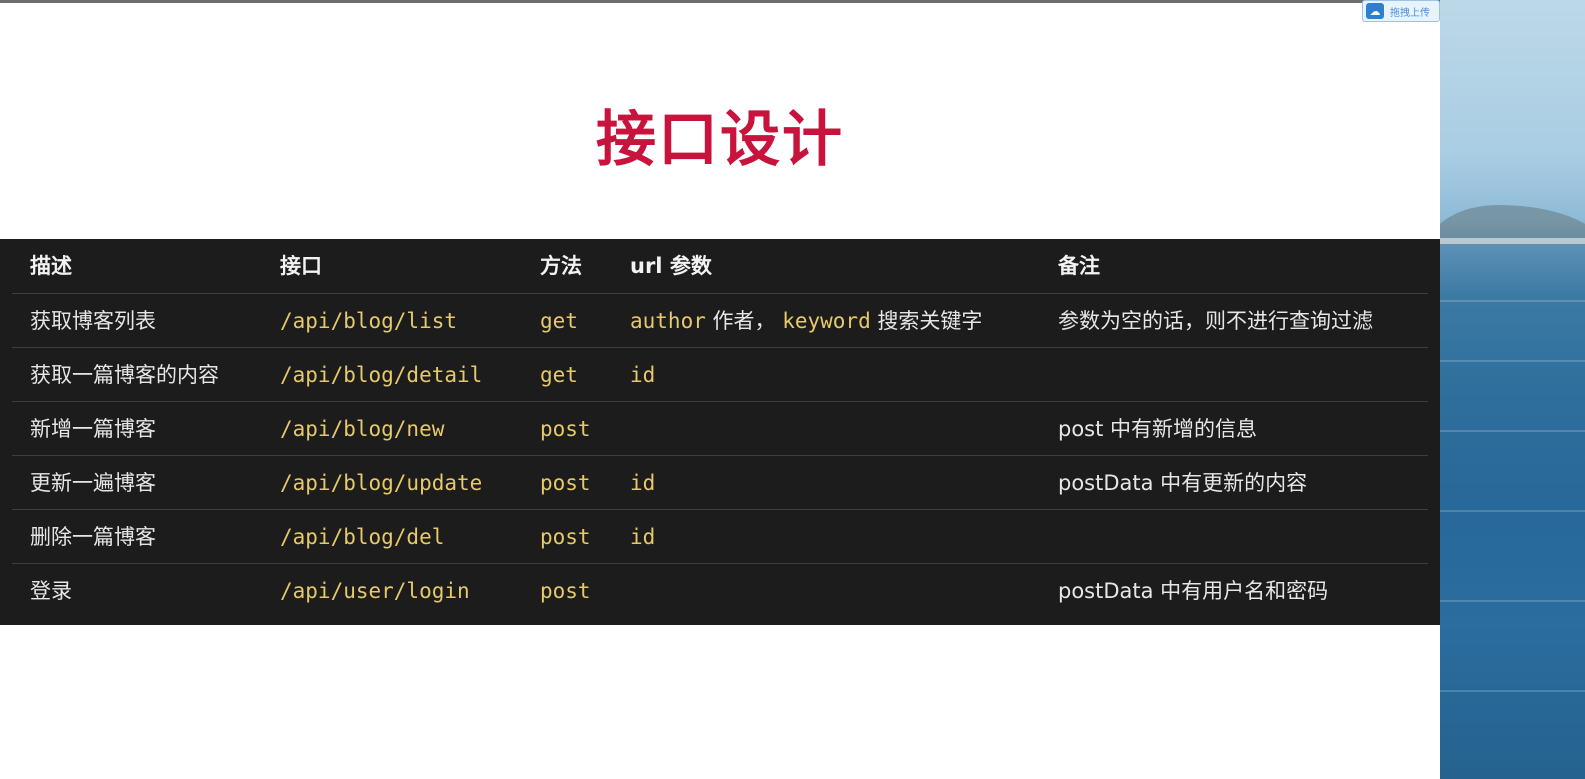  What do you see at coordinates (926, 321) in the screenshot?
I see `param-text: 搜索关键字` at bounding box center [926, 321].